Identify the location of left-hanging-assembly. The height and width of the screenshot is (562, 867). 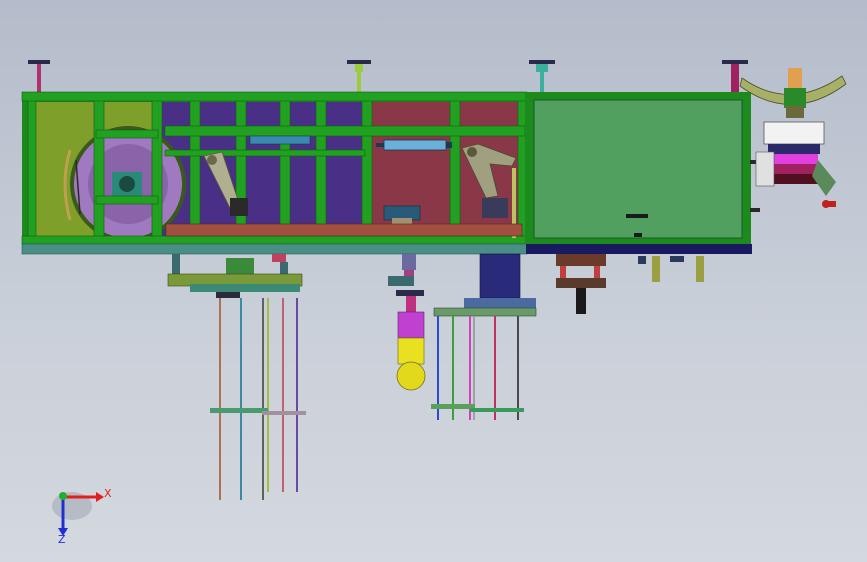
(236, 377).